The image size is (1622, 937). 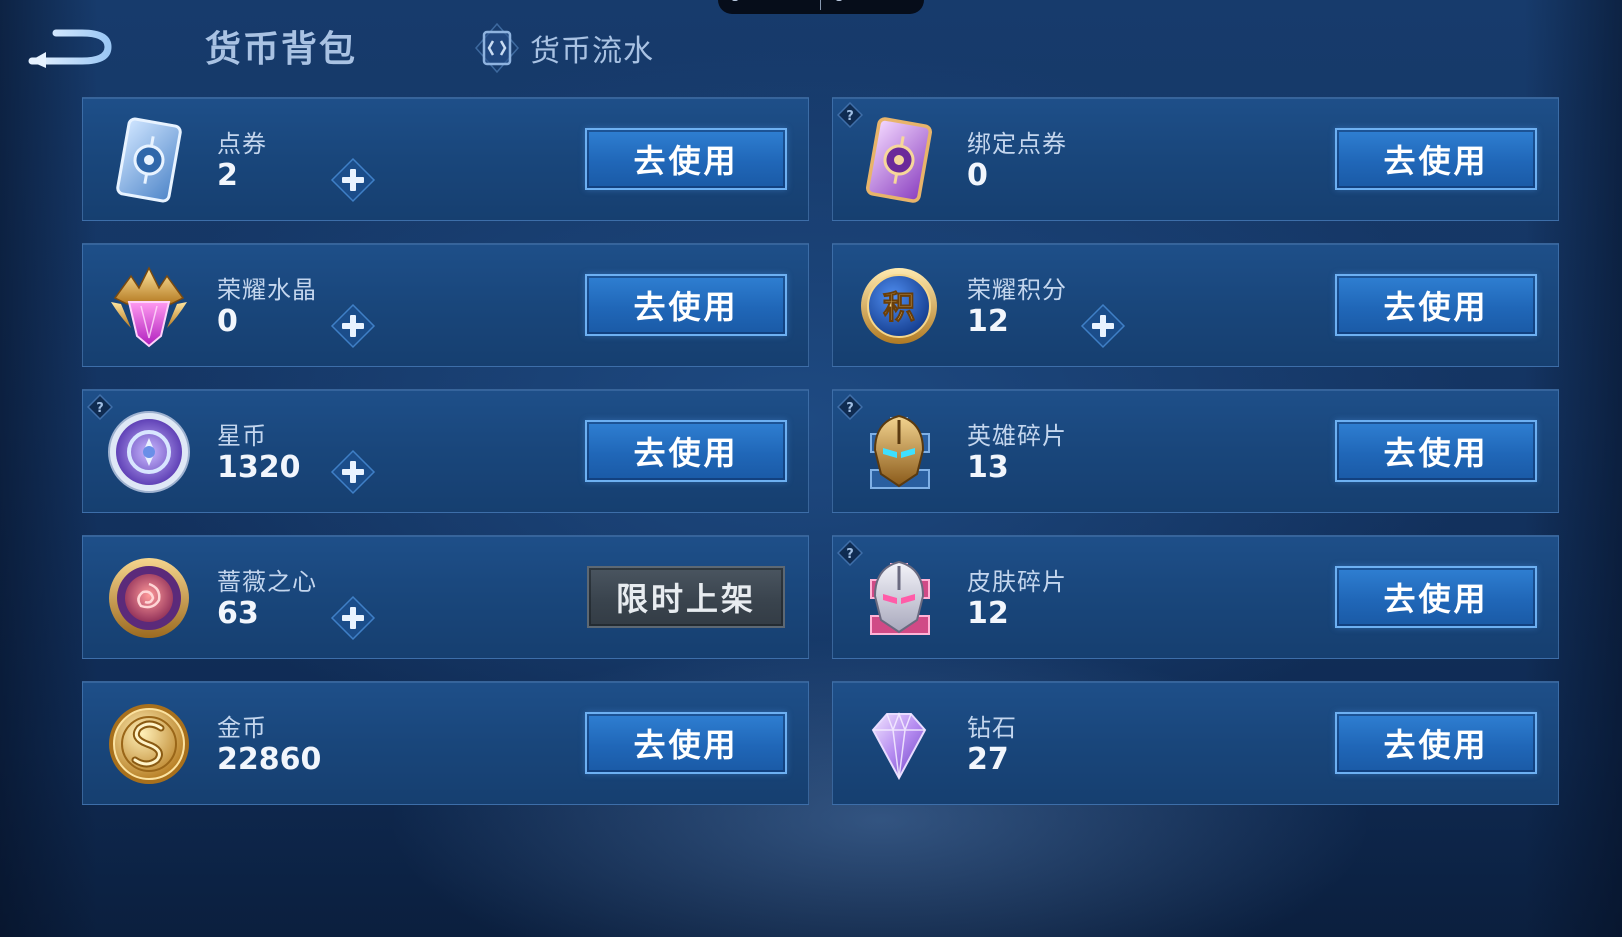 What do you see at coordinates (267, 582) in the screenshot?
I see `currency-name: 蔷薇之心` at bounding box center [267, 582].